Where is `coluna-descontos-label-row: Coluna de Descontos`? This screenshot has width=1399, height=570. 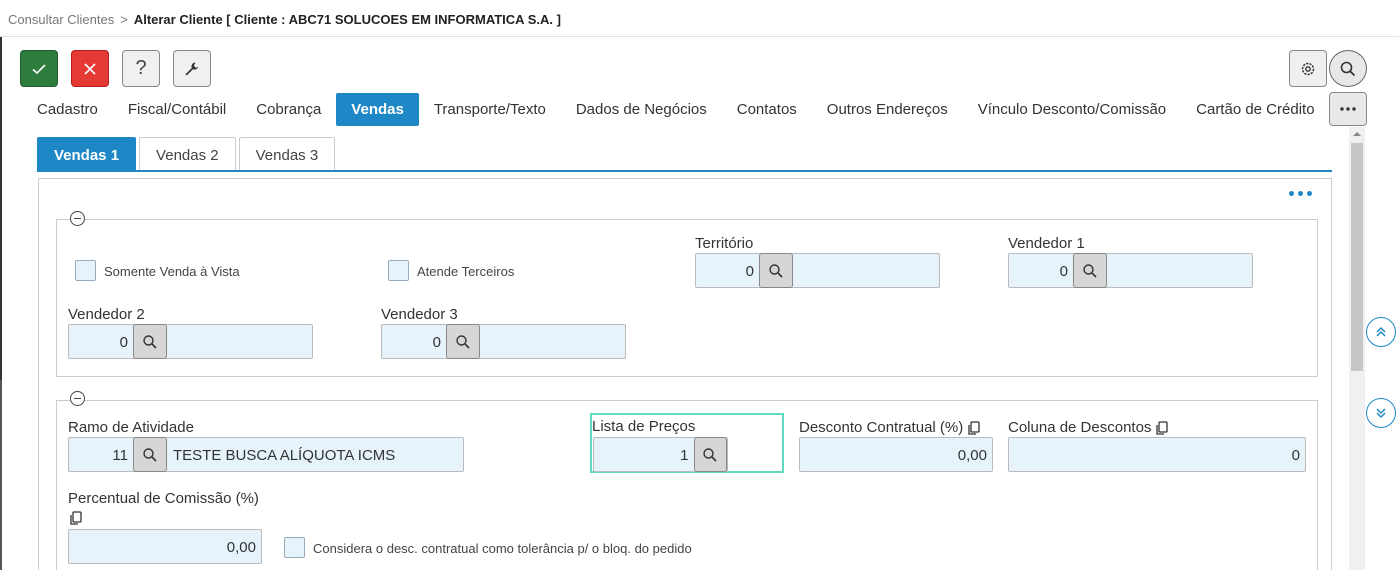 coluna-descontos-label-row: Coluna de Descontos is located at coordinates (1088, 427).